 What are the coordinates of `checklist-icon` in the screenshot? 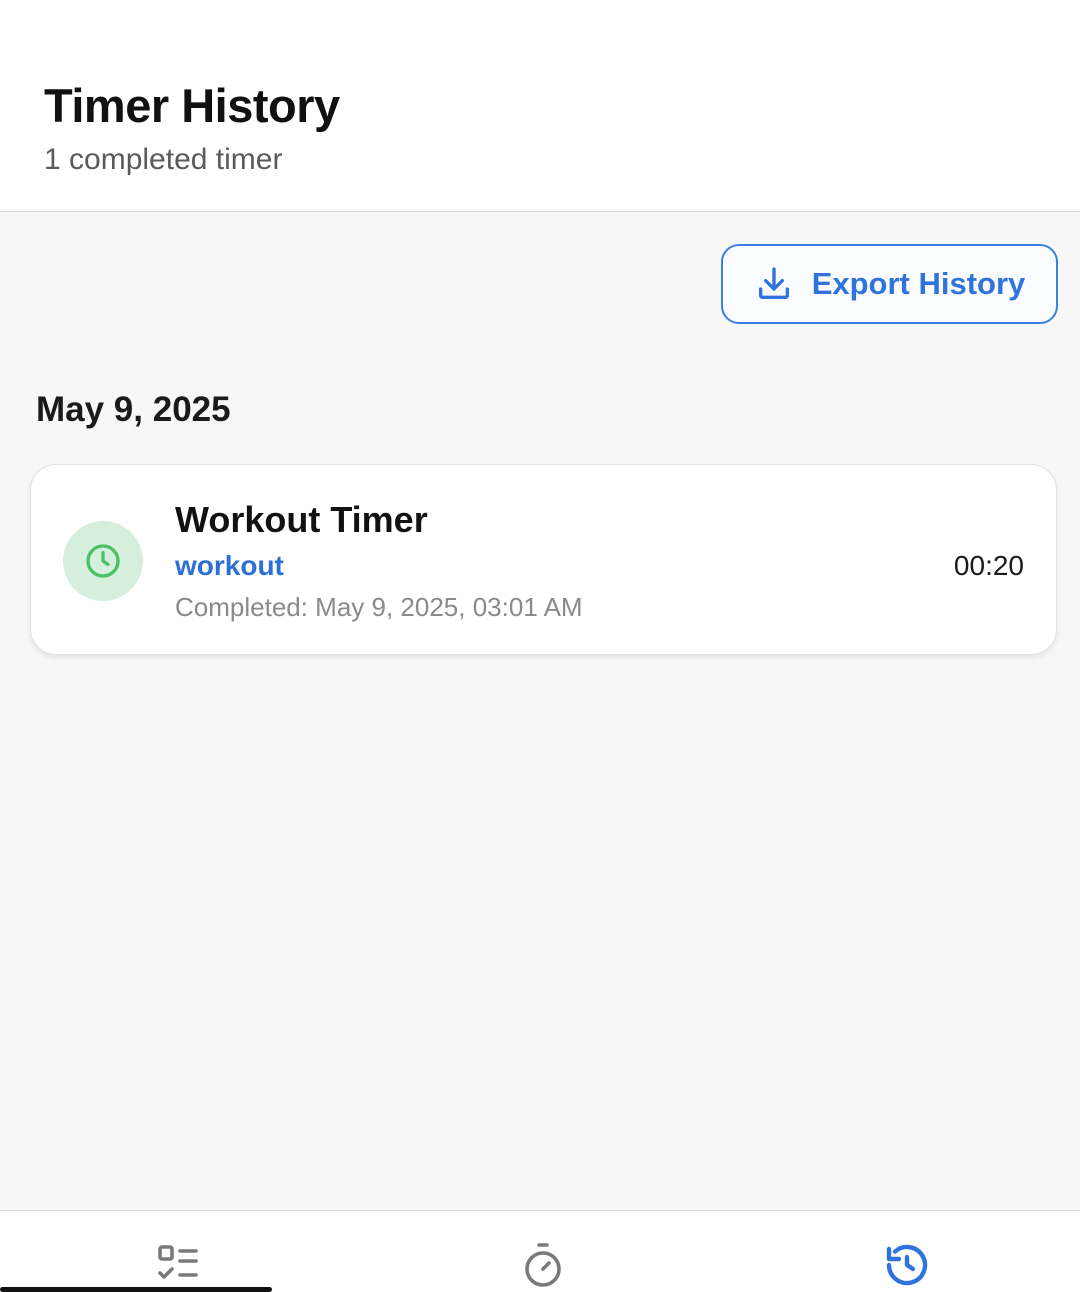 It's located at (178, 1266).